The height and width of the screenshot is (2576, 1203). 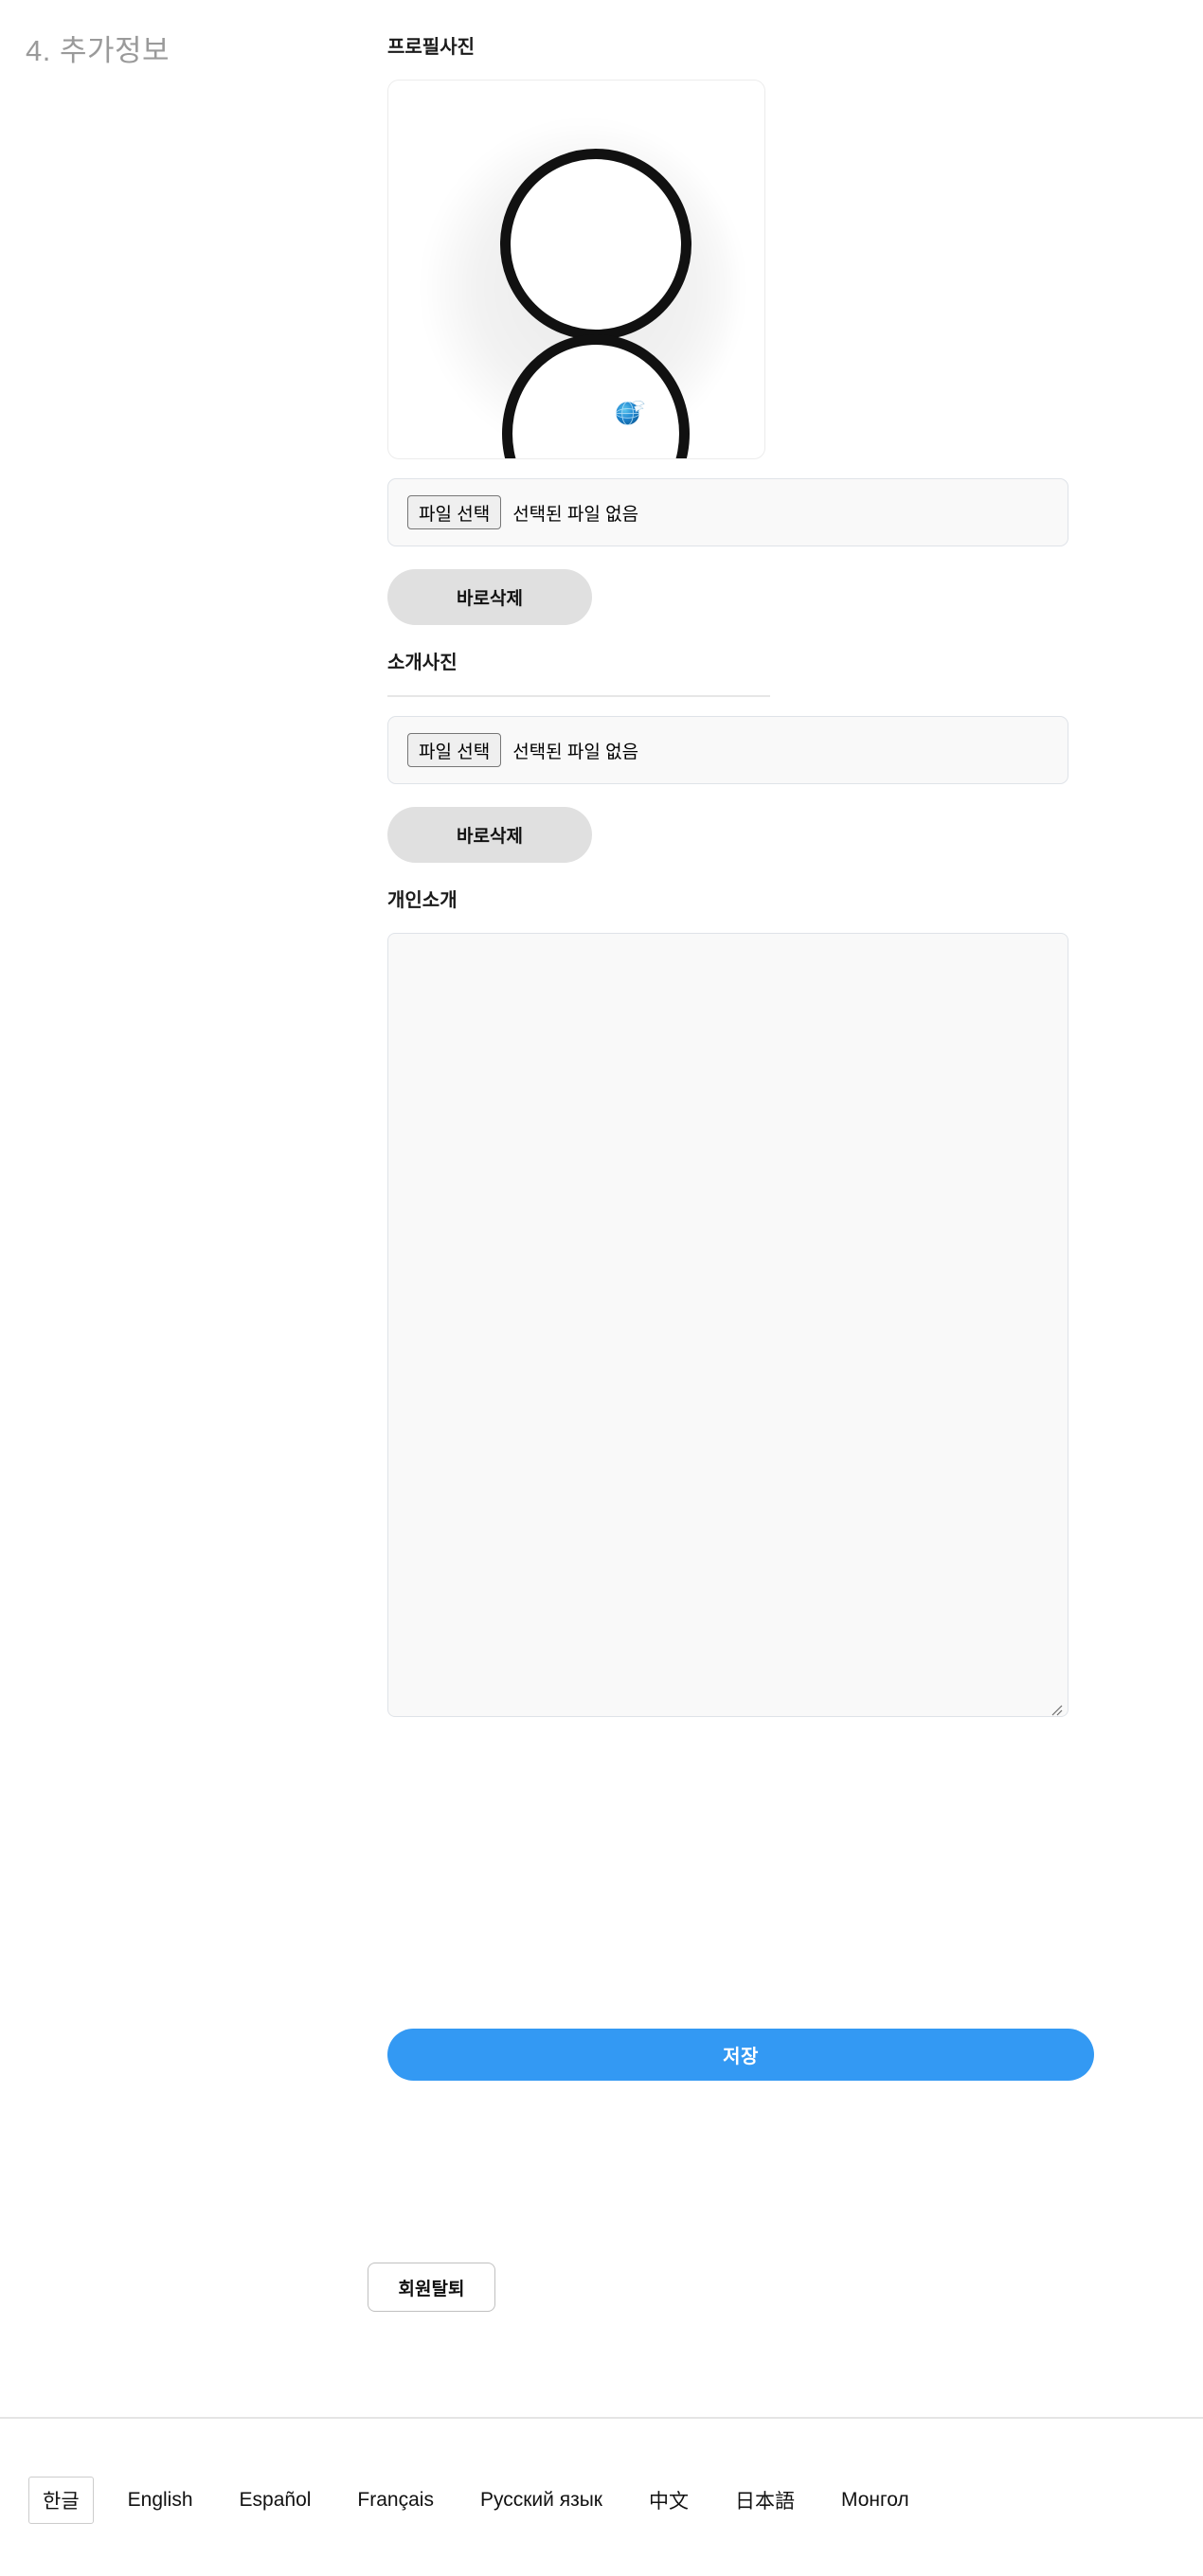 I want to click on profile-photo-file-input: 파일 선택 선택된 파일 없음, so click(x=728, y=512).